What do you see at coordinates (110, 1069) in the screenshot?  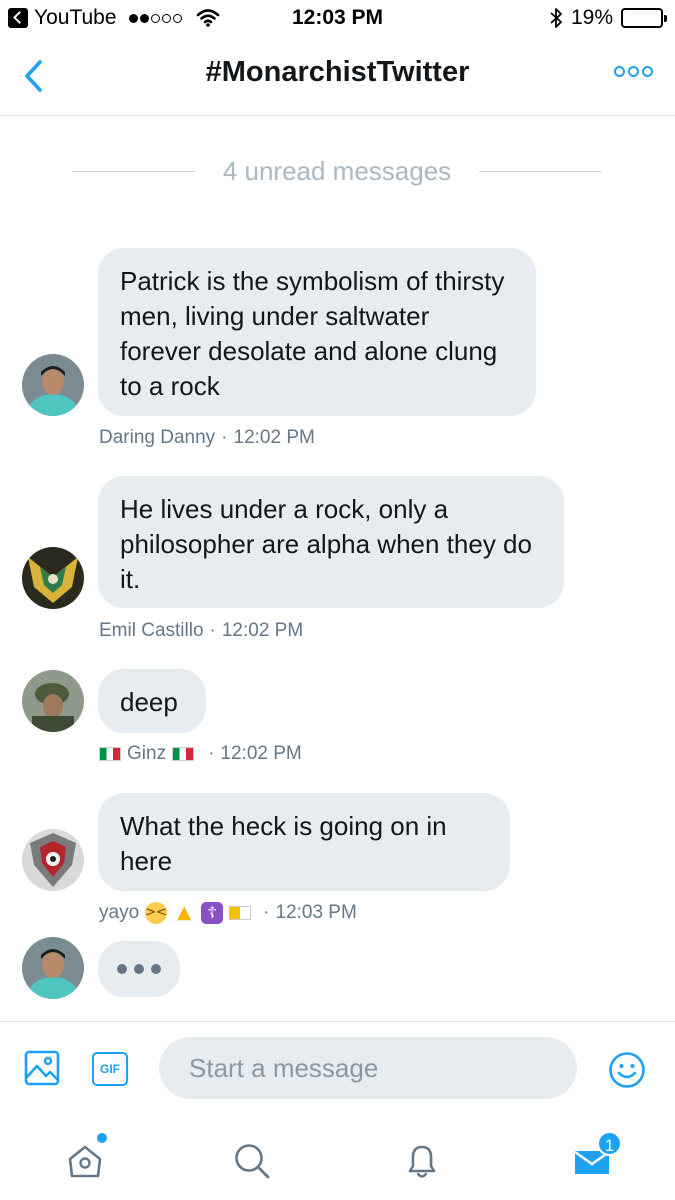 I see `gif-button: GIF` at bounding box center [110, 1069].